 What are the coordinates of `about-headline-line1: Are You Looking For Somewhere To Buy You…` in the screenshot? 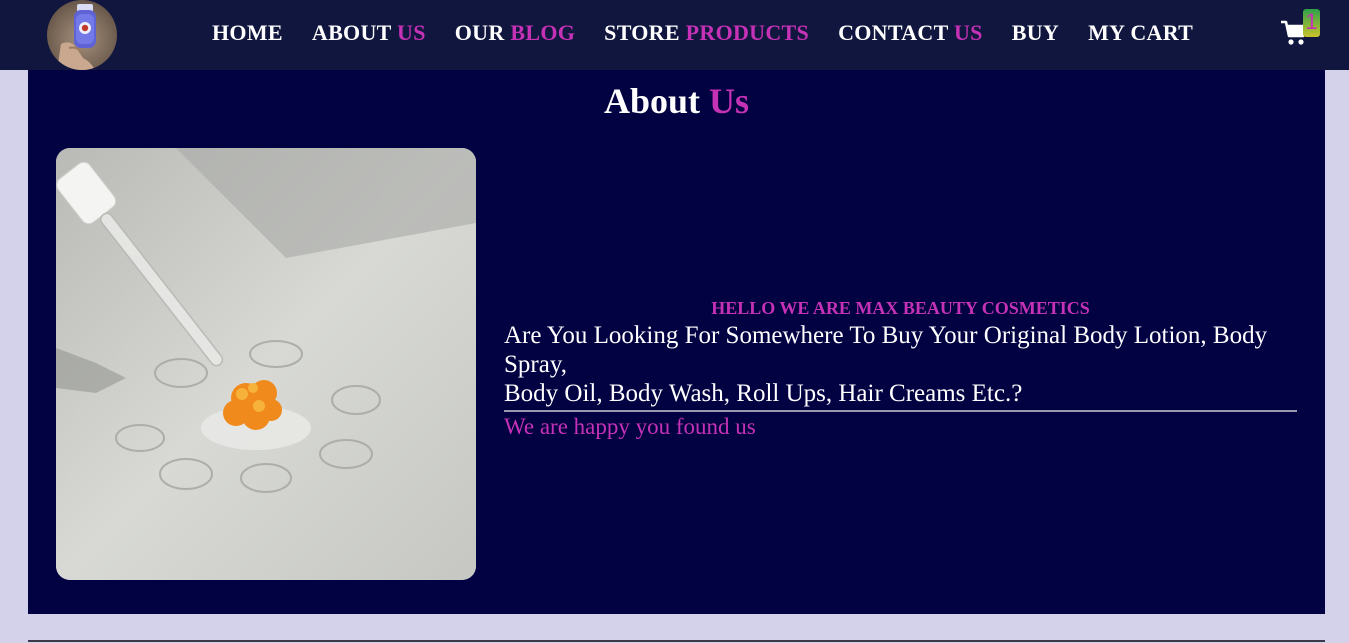 It's located at (886, 350).